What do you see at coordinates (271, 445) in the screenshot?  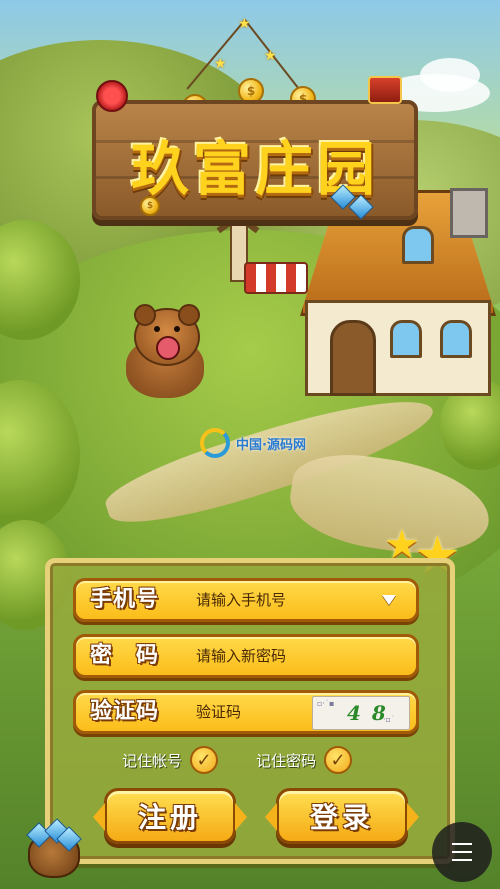 I see `watermark-text: 中国·源码网` at bounding box center [271, 445].